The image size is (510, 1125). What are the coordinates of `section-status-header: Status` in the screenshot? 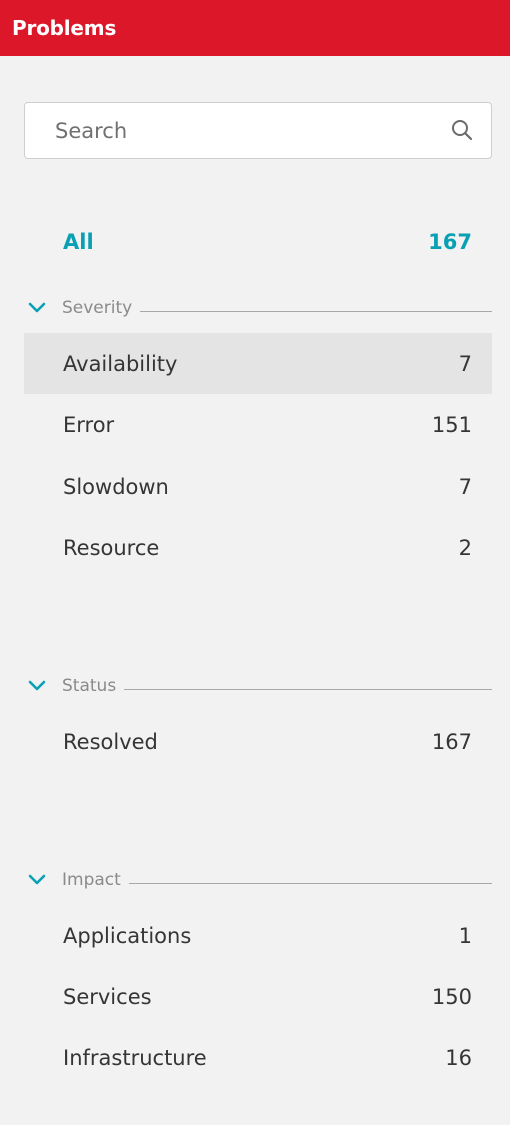 It's located at (258, 686).